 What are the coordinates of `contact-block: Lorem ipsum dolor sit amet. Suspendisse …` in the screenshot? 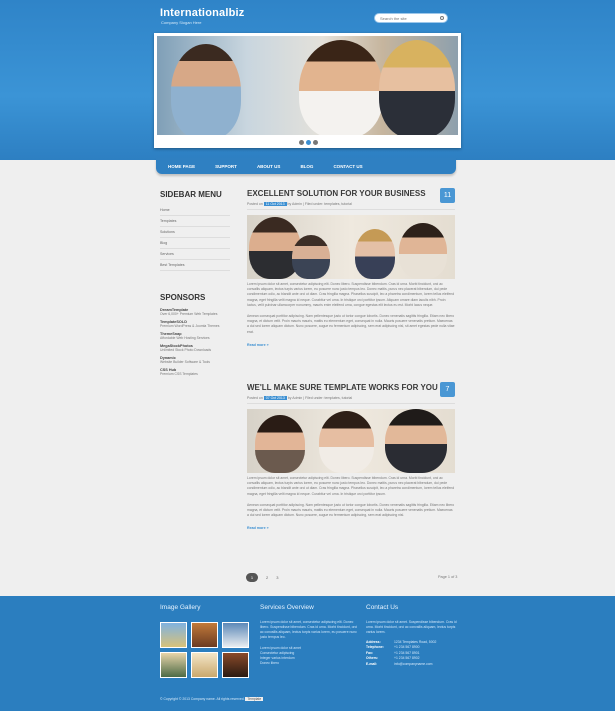 It's located at (414, 643).